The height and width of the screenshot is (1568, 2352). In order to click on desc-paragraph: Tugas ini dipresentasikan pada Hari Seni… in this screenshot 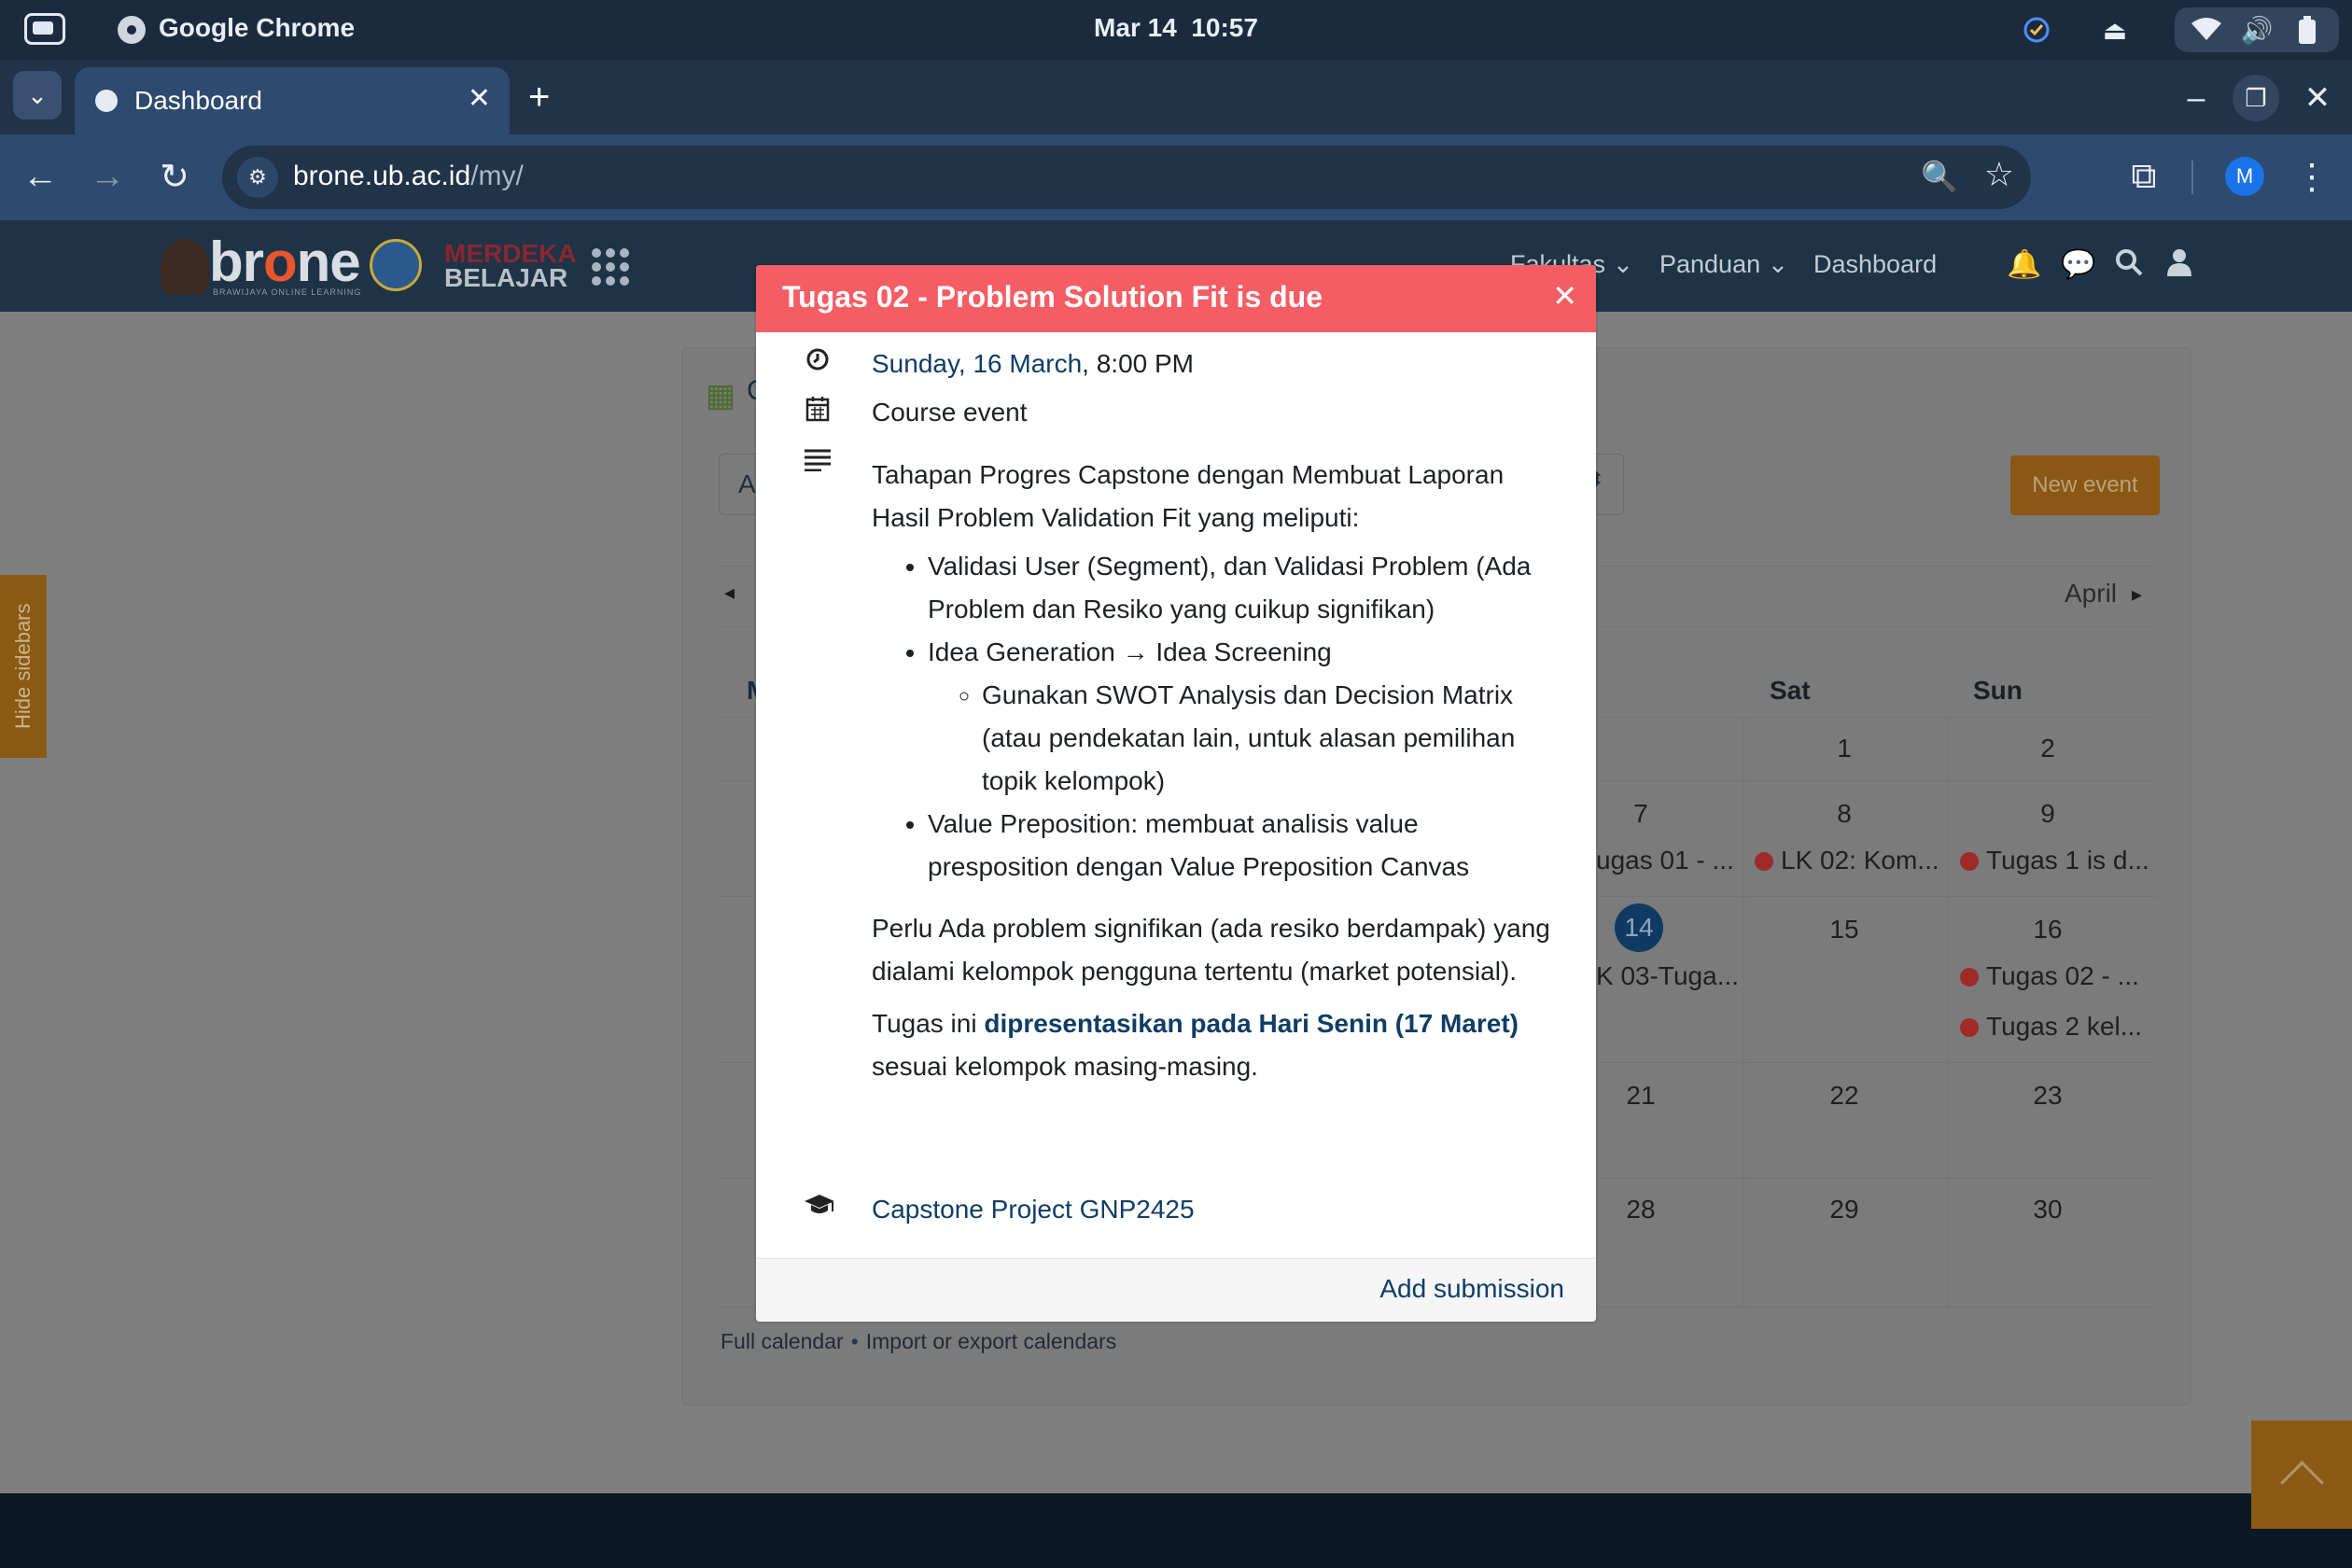, I will do `click(1217, 1045)`.